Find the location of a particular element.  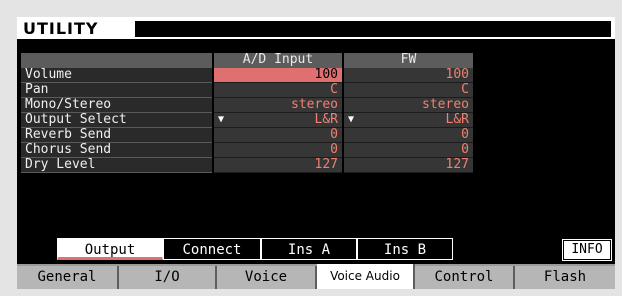

info-button: INFO is located at coordinates (587, 250).